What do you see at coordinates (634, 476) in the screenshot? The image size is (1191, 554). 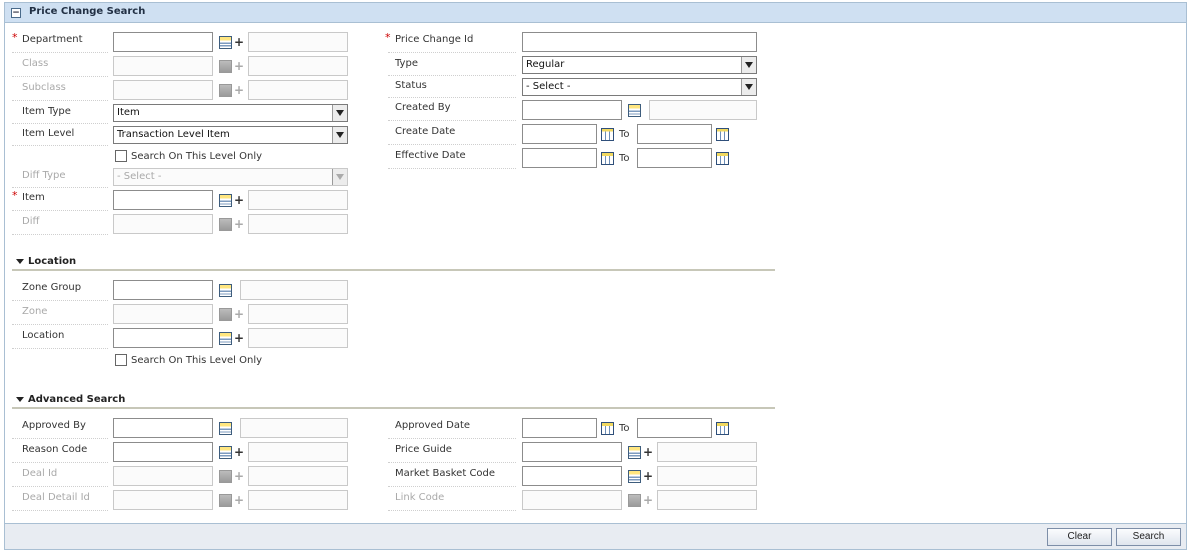 I see `market-basket-code-lov-icon` at bounding box center [634, 476].